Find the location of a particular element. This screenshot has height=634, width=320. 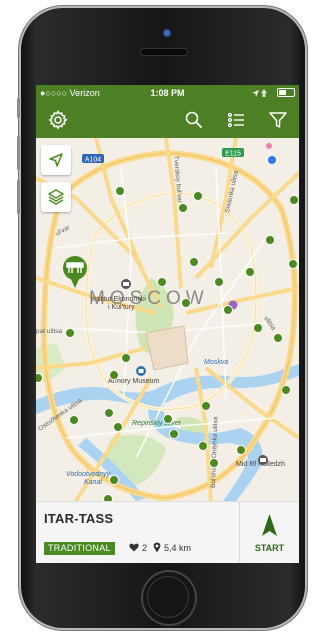

settings-icon is located at coordinates (58, 120).